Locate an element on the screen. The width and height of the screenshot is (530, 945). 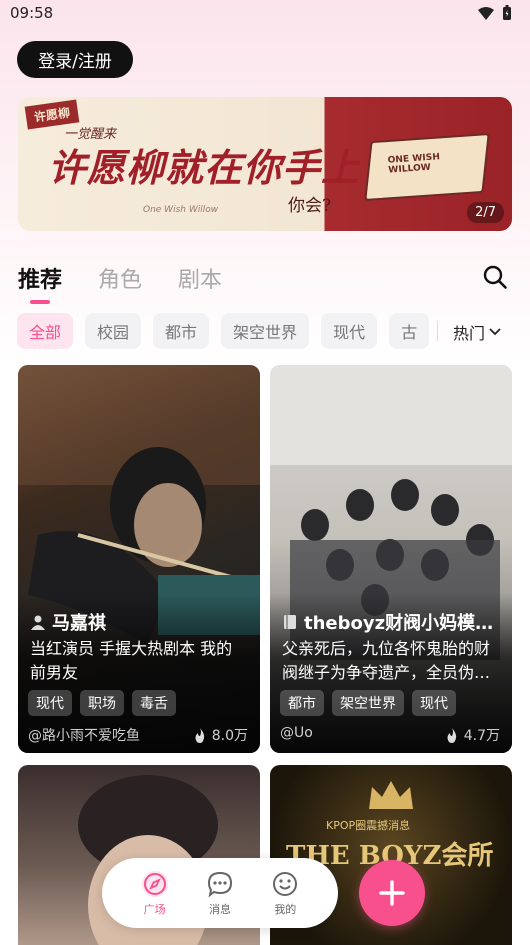
card-author: @路小雨不爱吃鱼 is located at coordinates (84, 736).